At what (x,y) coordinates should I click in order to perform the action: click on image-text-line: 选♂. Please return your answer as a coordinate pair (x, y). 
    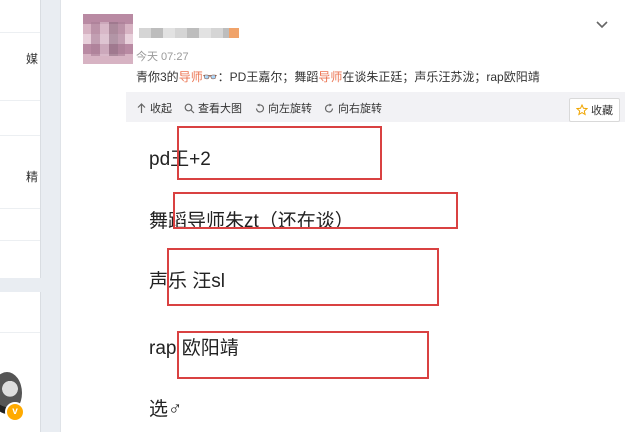
    Looking at the image, I should click on (166, 409).